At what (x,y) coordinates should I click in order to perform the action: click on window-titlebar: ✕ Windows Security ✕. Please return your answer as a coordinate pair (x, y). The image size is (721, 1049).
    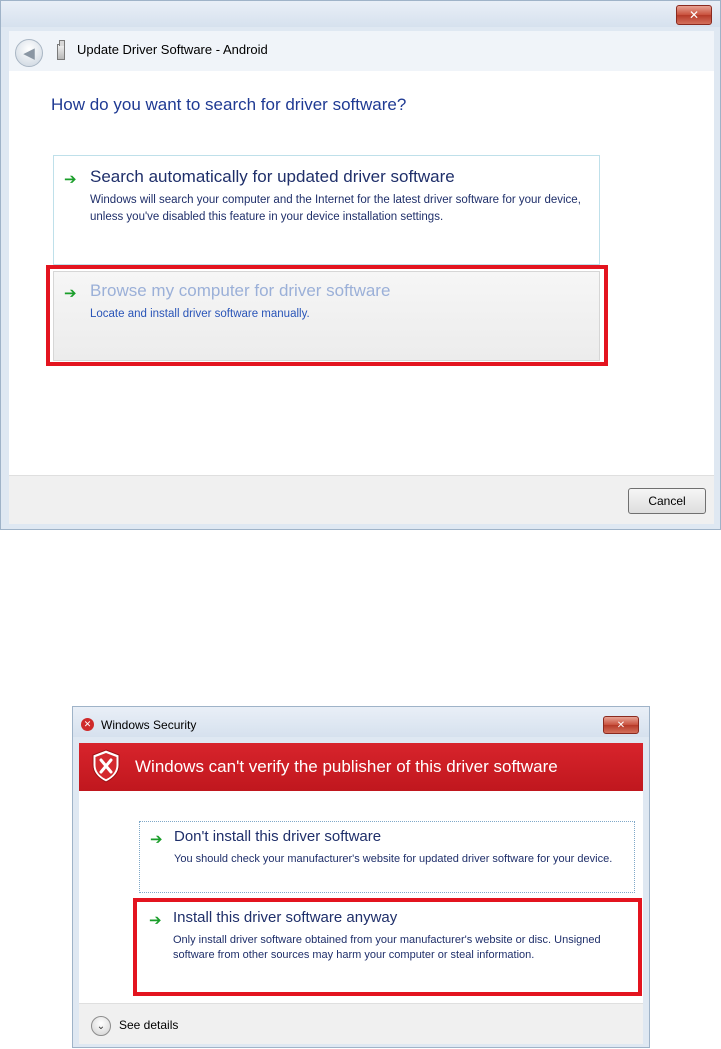
    Looking at the image, I should click on (361, 722).